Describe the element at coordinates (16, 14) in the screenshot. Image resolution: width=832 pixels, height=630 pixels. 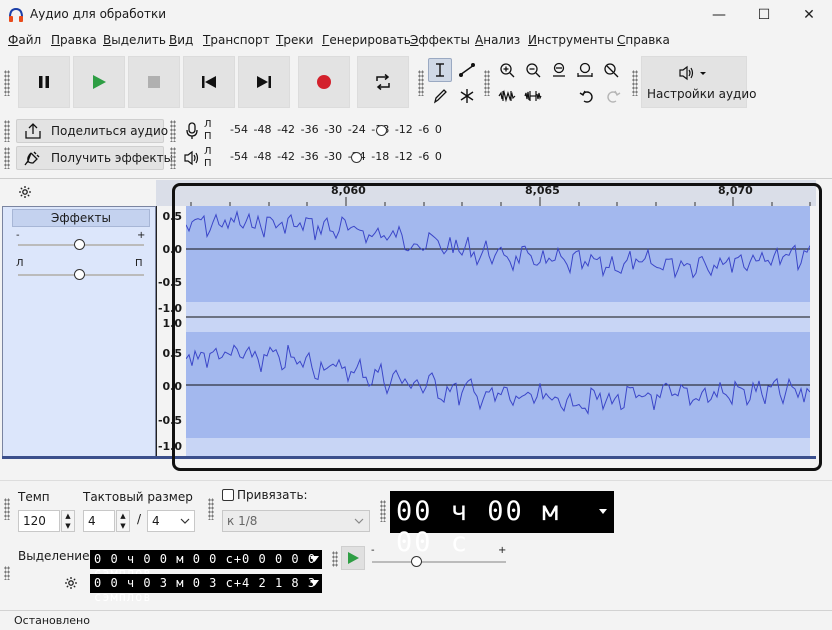
I see `app-icon` at that location.